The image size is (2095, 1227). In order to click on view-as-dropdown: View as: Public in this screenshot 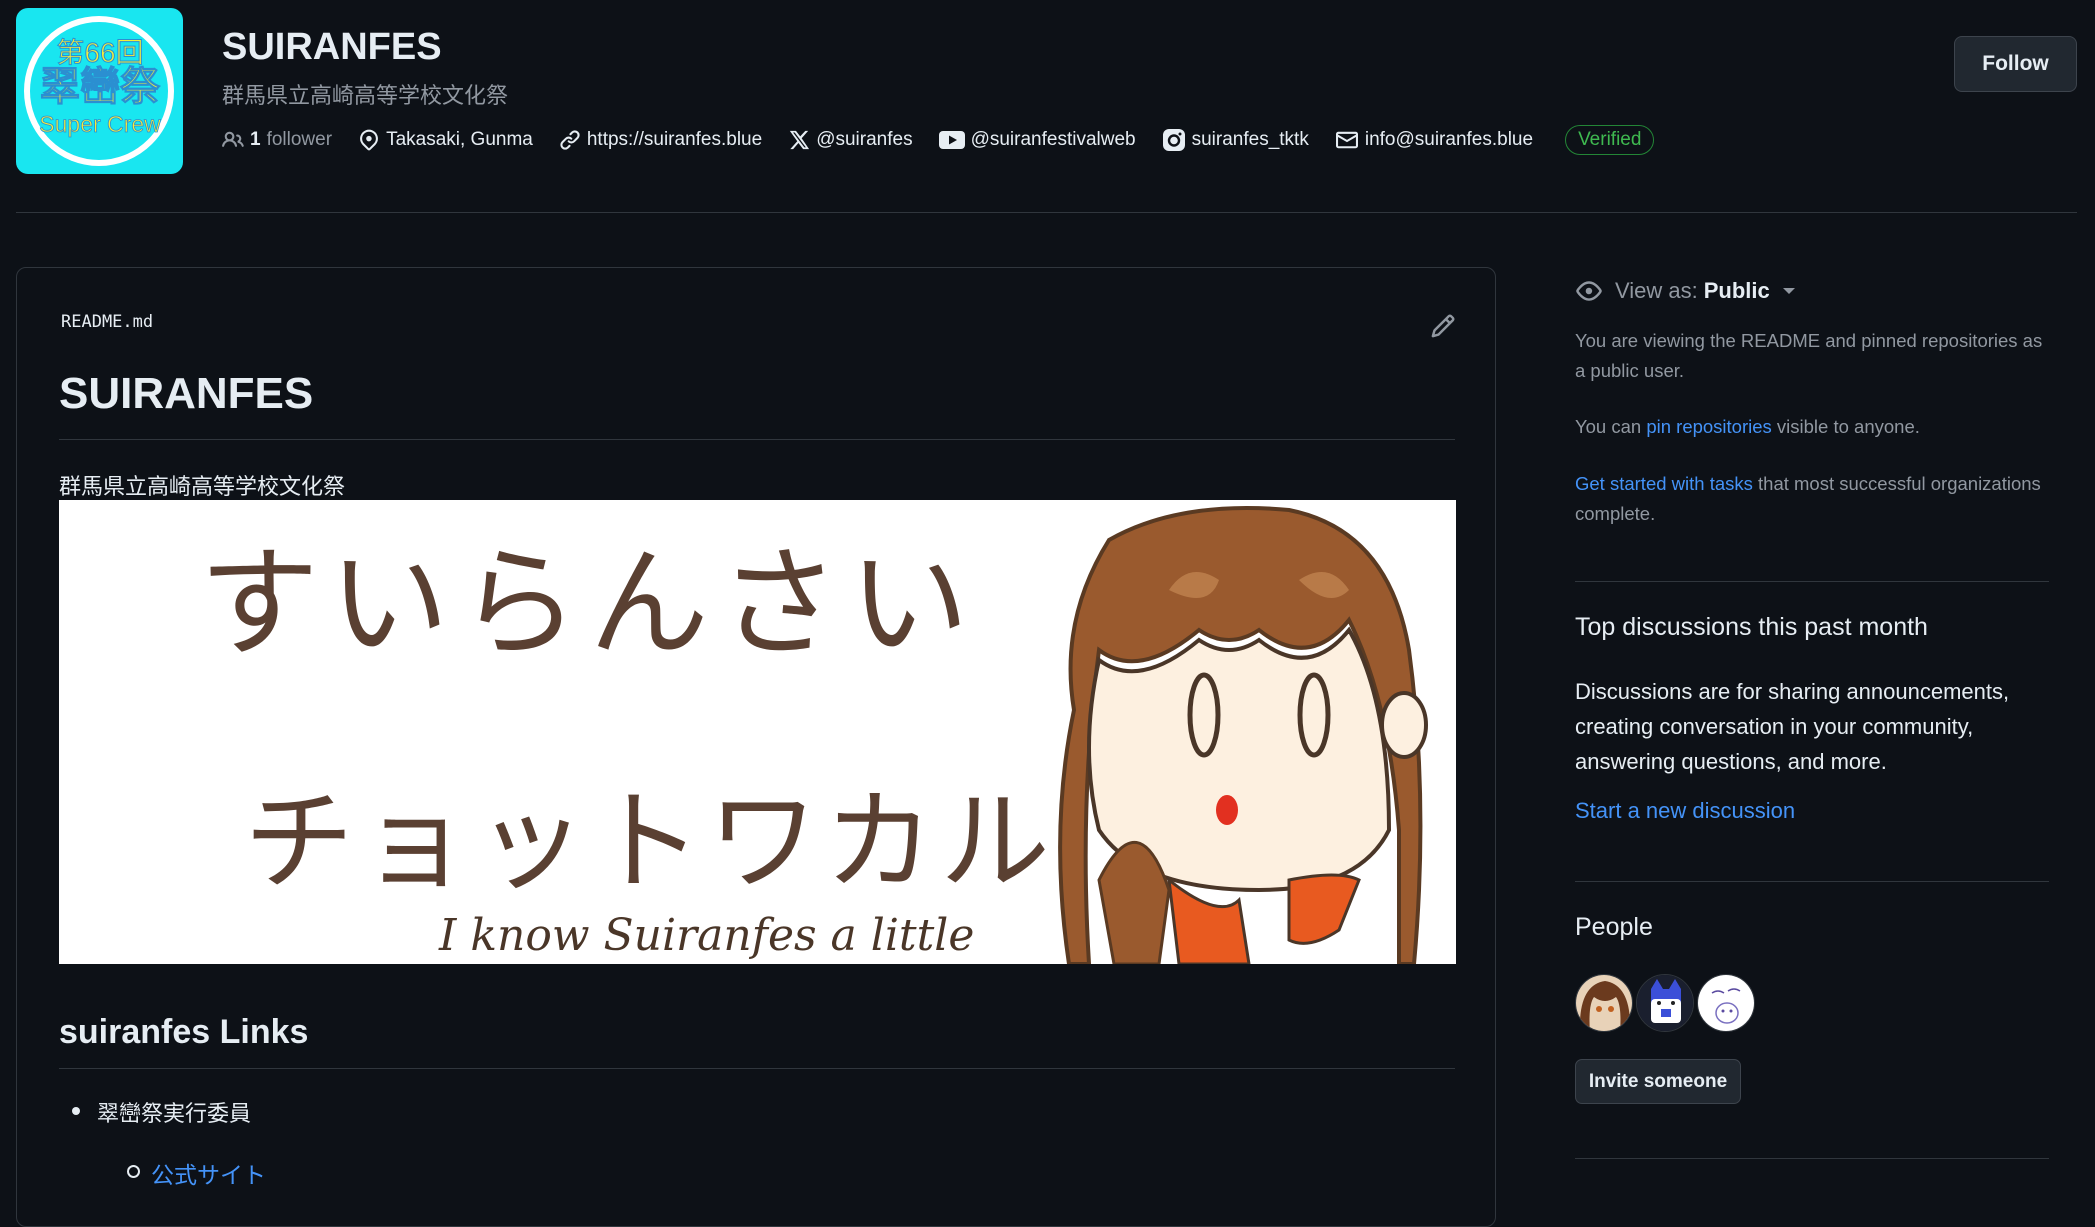, I will do `click(1685, 291)`.